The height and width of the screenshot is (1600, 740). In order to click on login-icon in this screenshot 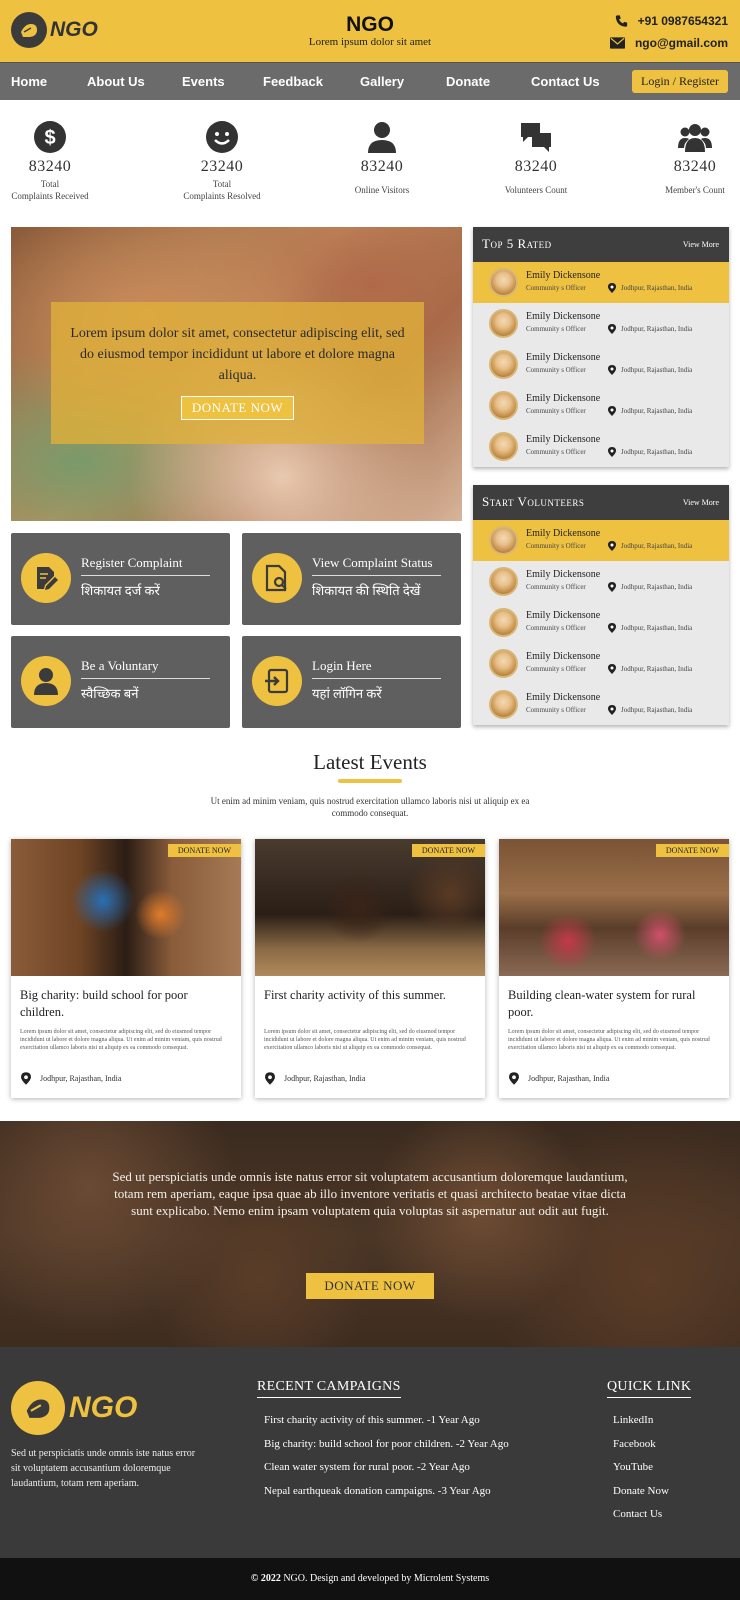, I will do `click(277, 681)`.